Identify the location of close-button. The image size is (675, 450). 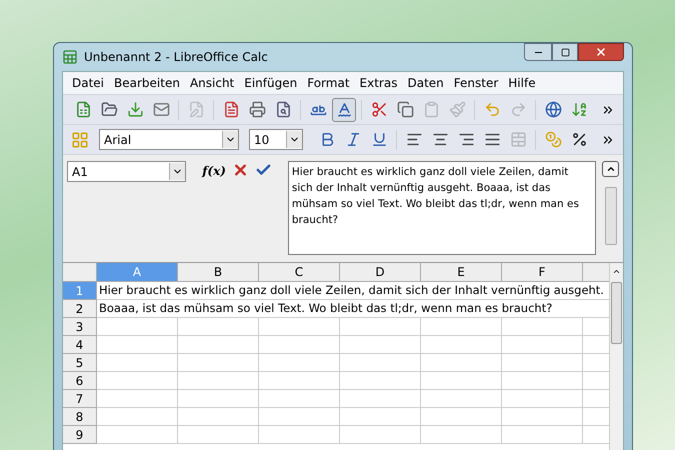
(601, 52).